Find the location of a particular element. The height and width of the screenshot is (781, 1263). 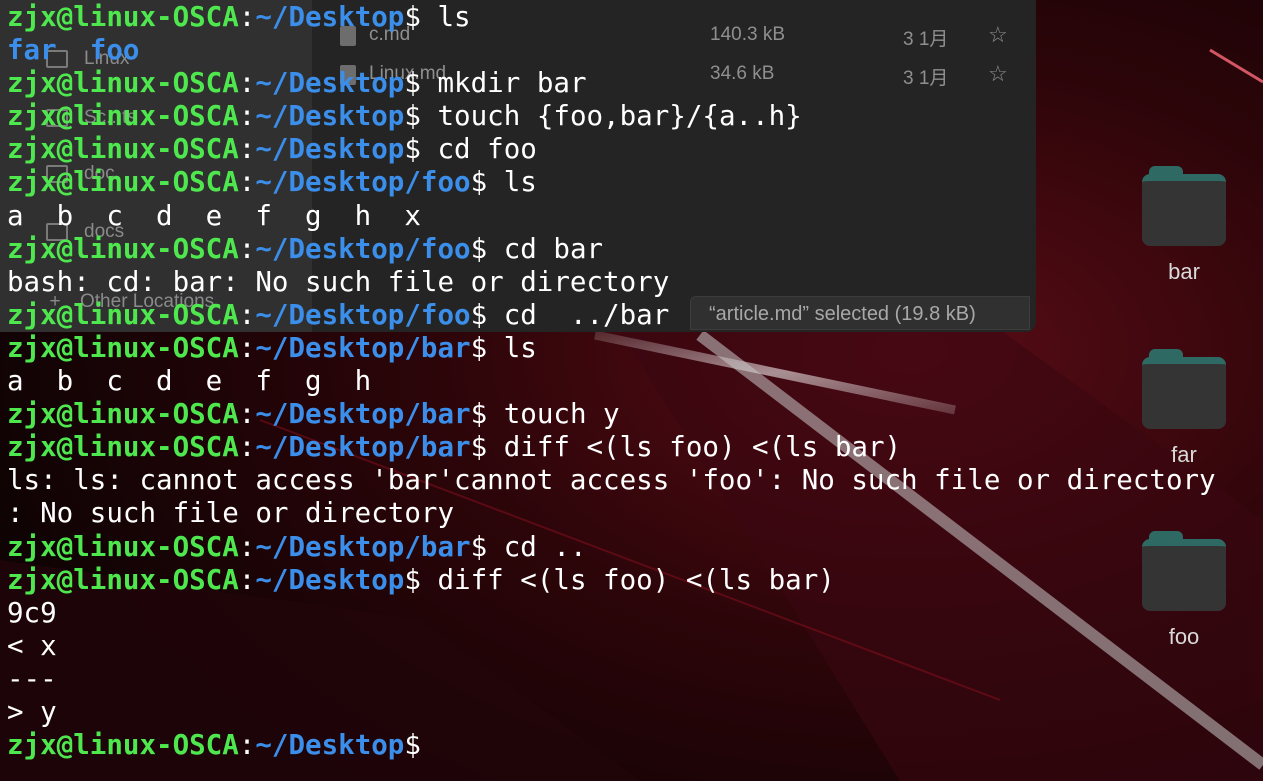

directory-listing: far foo is located at coordinates (73, 50).